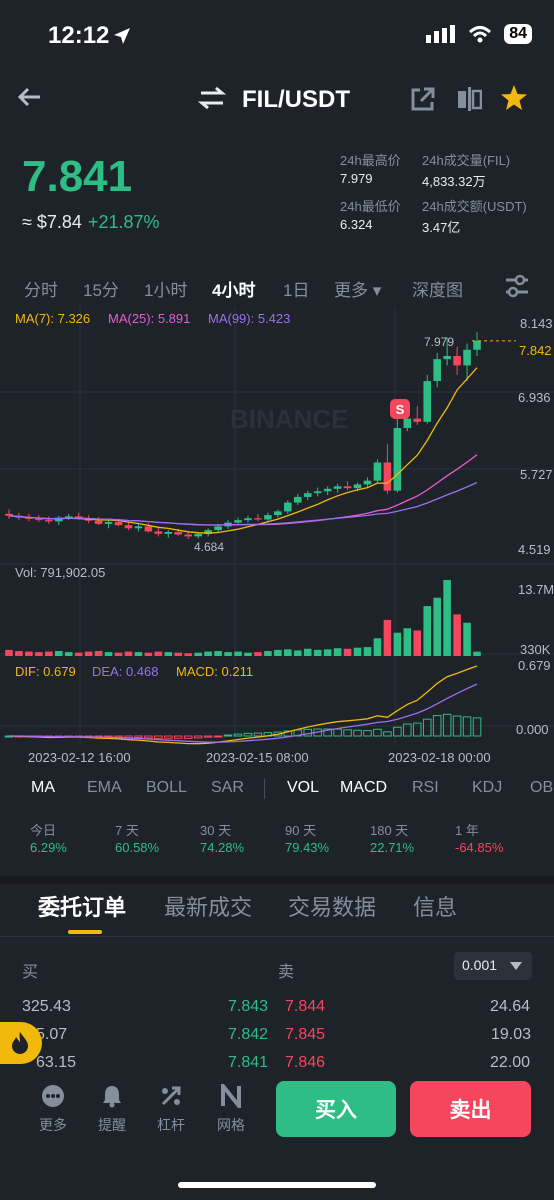 The width and height of the screenshot is (554, 1200). What do you see at coordinates (41, 288) in the screenshot?
I see `tf-line: 分时` at bounding box center [41, 288].